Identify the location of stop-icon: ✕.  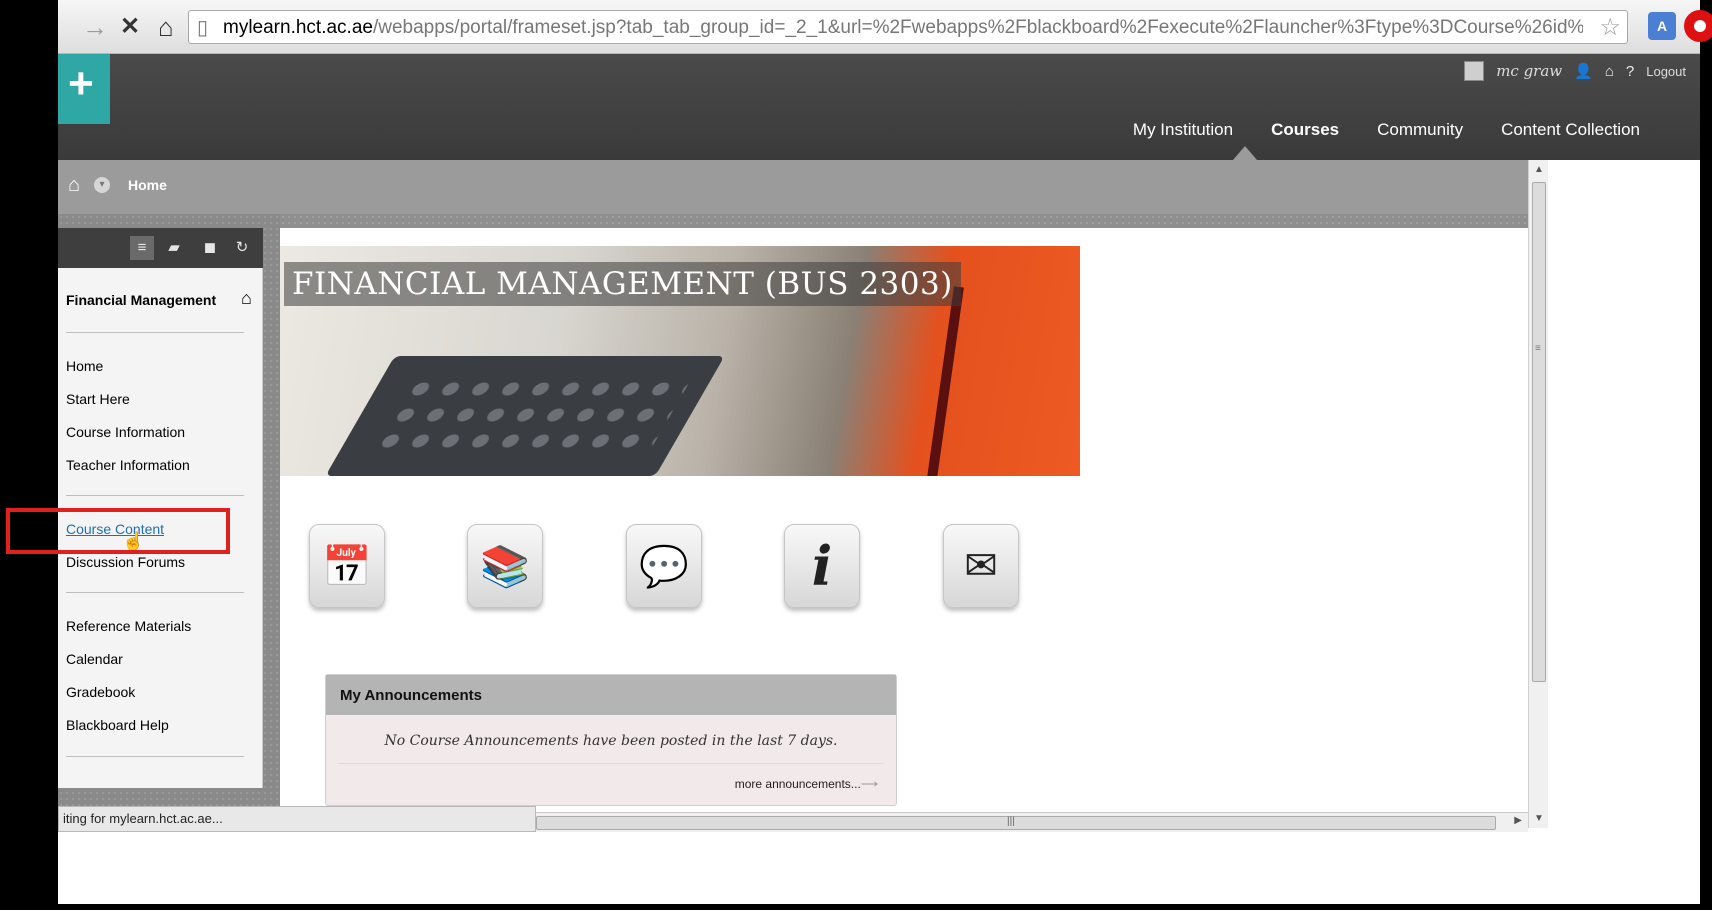
(130, 27).